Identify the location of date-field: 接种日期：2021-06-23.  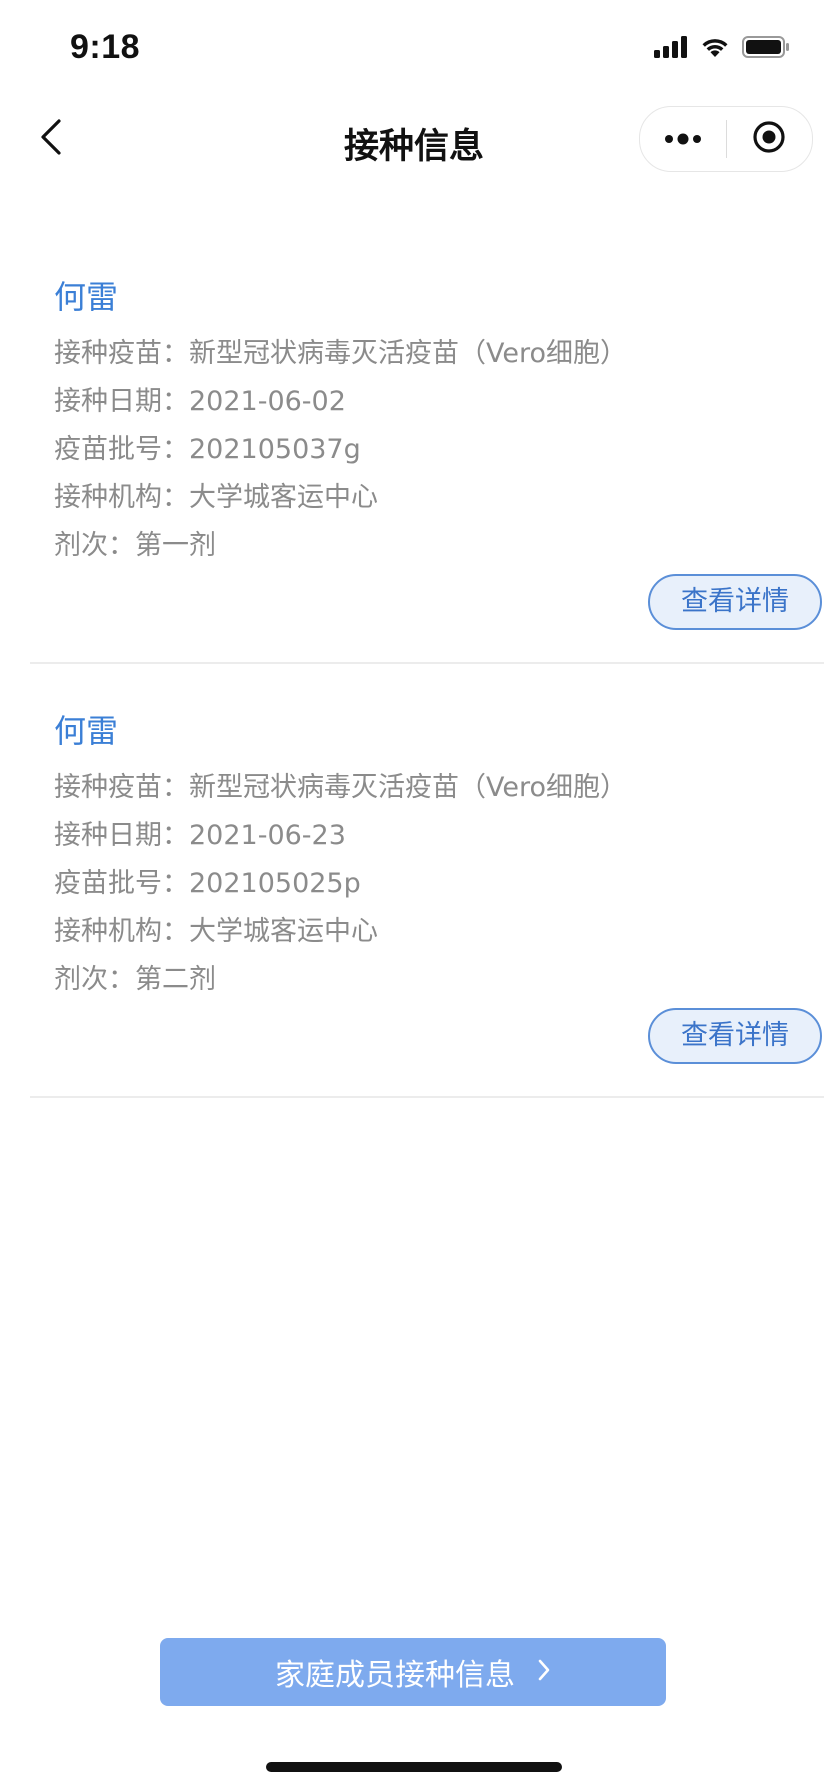
(200, 835).